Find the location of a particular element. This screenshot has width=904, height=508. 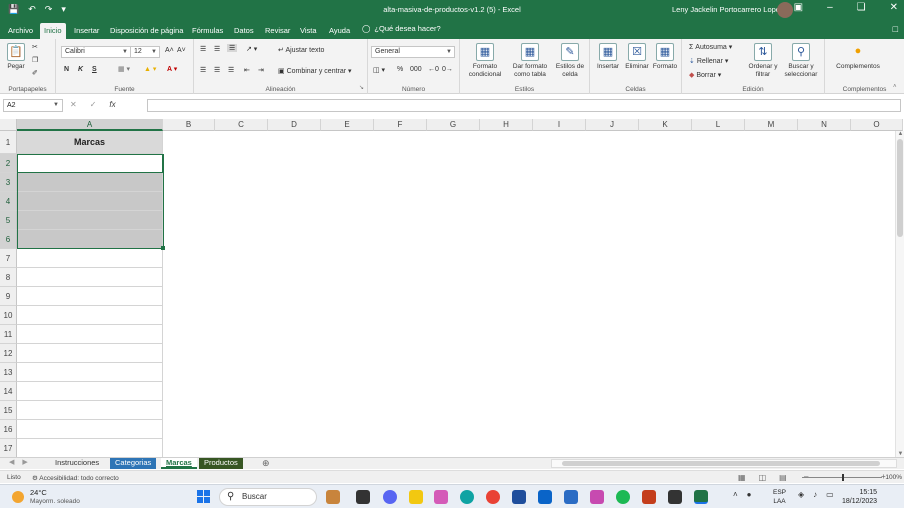

battery-icon: ▭ is located at coordinates (830, 494).